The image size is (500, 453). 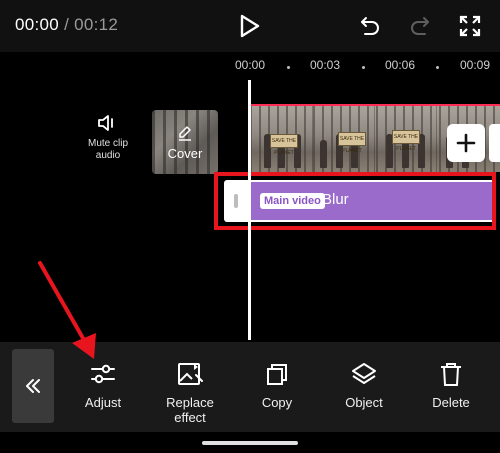 What do you see at coordinates (364, 385) in the screenshot?
I see `object-button: Object` at bounding box center [364, 385].